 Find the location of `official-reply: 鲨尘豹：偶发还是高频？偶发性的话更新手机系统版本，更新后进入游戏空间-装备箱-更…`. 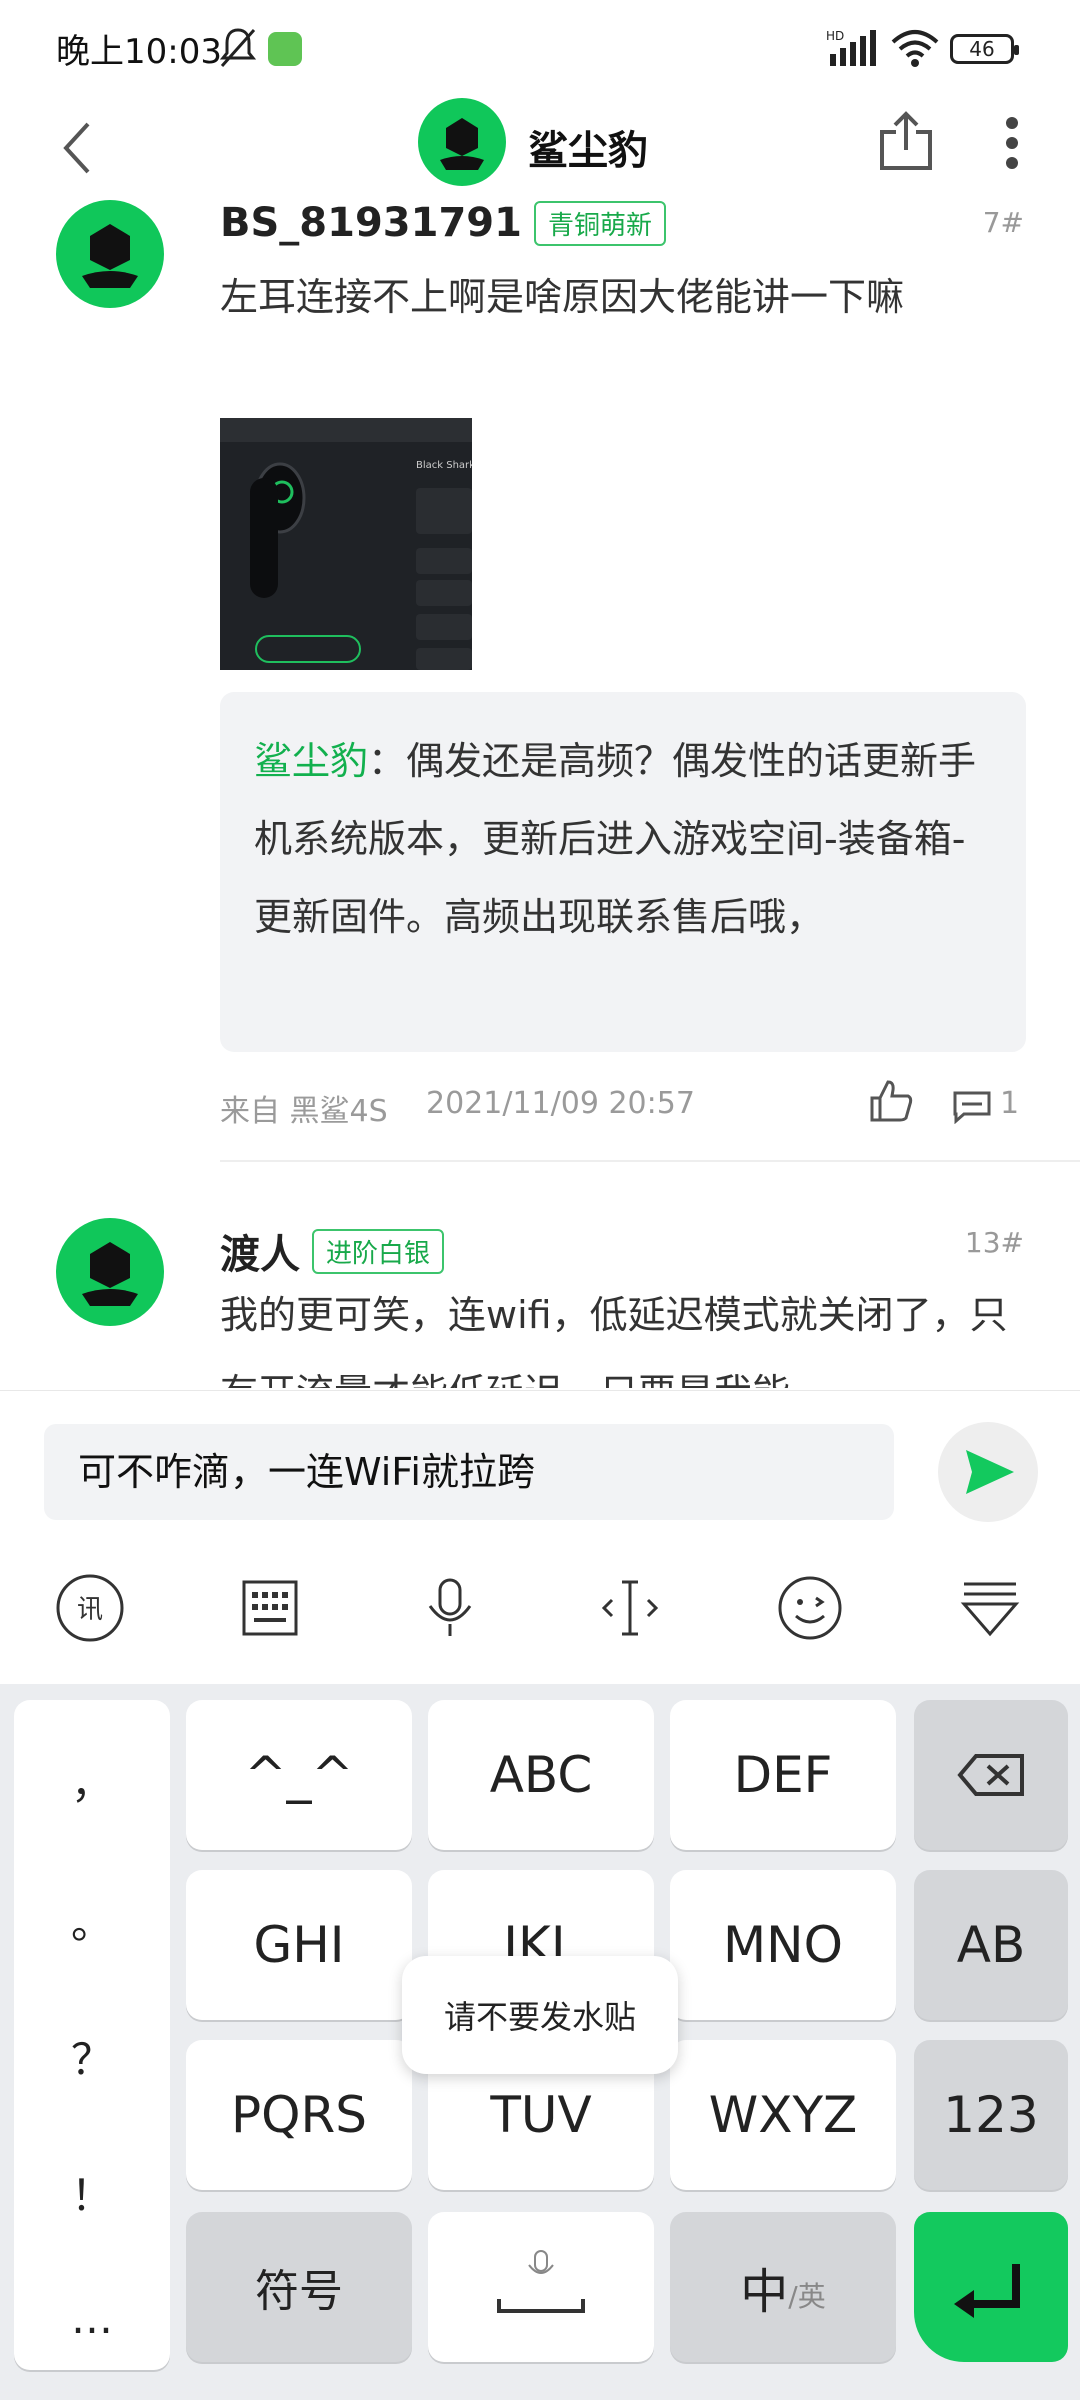

official-reply: 鲨尘豹：偶发还是高频？偶发性的话更新手机系统版本，更新后进入游戏空间-装备箱-更… is located at coordinates (623, 872).